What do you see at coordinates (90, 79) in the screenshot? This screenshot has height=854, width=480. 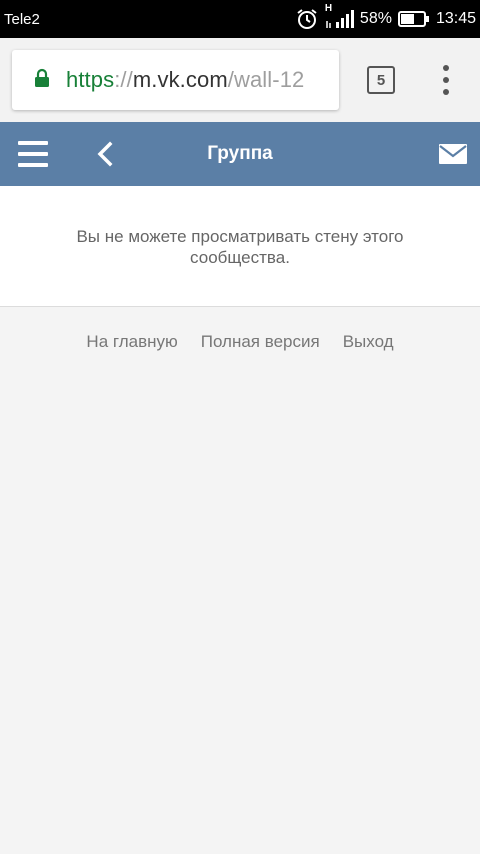 I see `url-scheme: https` at bounding box center [90, 79].